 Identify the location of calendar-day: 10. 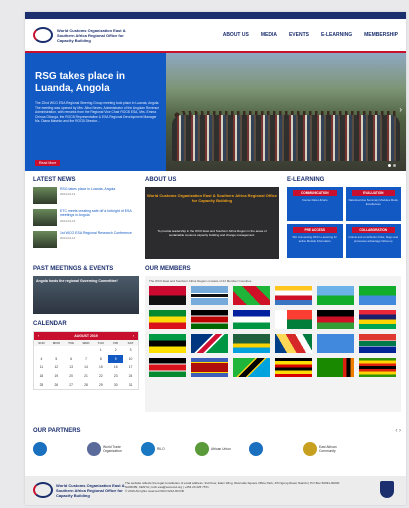
(130, 359).